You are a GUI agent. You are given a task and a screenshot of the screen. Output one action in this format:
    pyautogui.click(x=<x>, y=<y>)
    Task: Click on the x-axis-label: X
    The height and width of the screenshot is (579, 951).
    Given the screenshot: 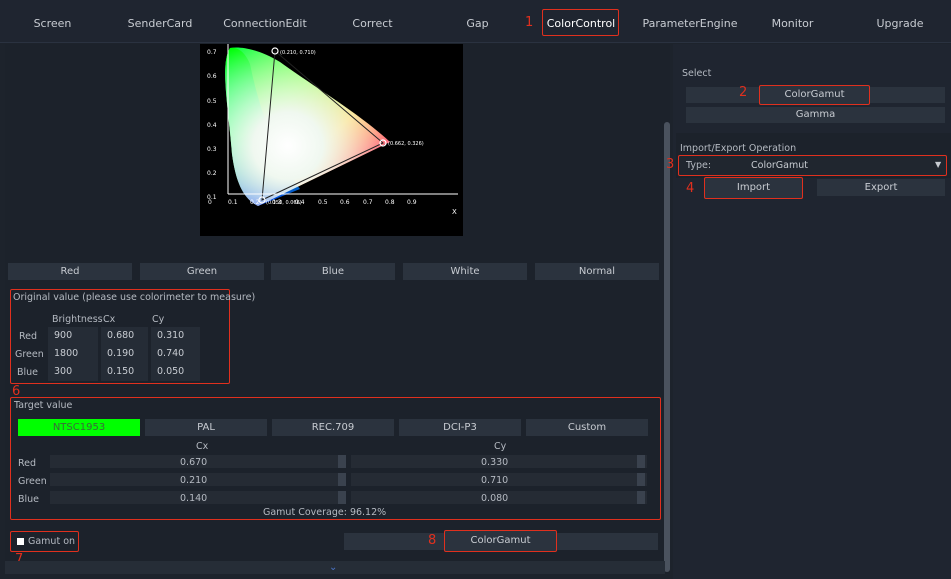 What is the action you would take?
    pyautogui.click(x=454, y=212)
    